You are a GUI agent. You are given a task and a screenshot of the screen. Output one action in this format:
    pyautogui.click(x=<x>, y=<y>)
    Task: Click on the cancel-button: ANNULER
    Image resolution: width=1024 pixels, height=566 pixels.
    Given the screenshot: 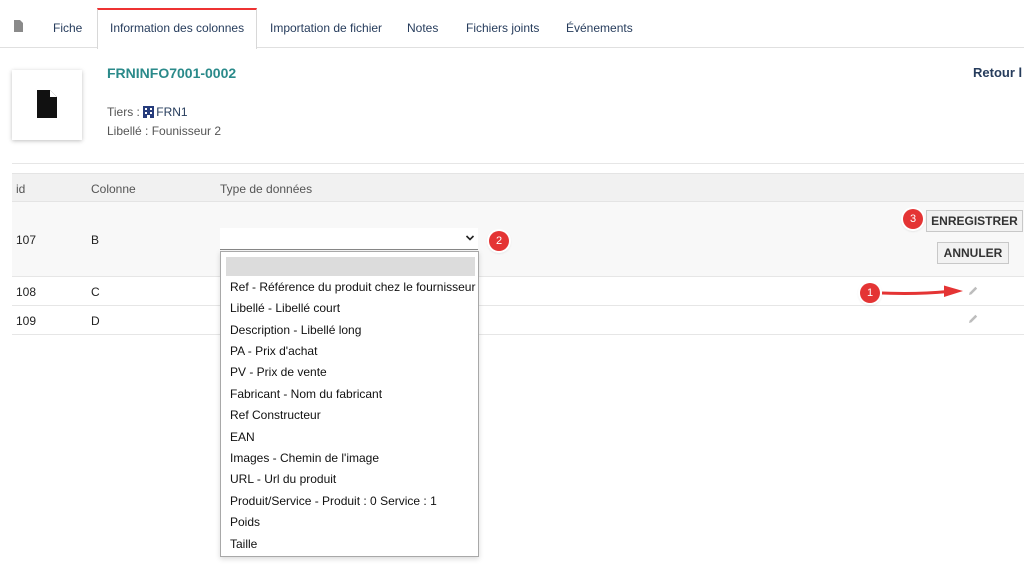 What is the action you would take?
    pyautogui.click(x=973, y=253)
    